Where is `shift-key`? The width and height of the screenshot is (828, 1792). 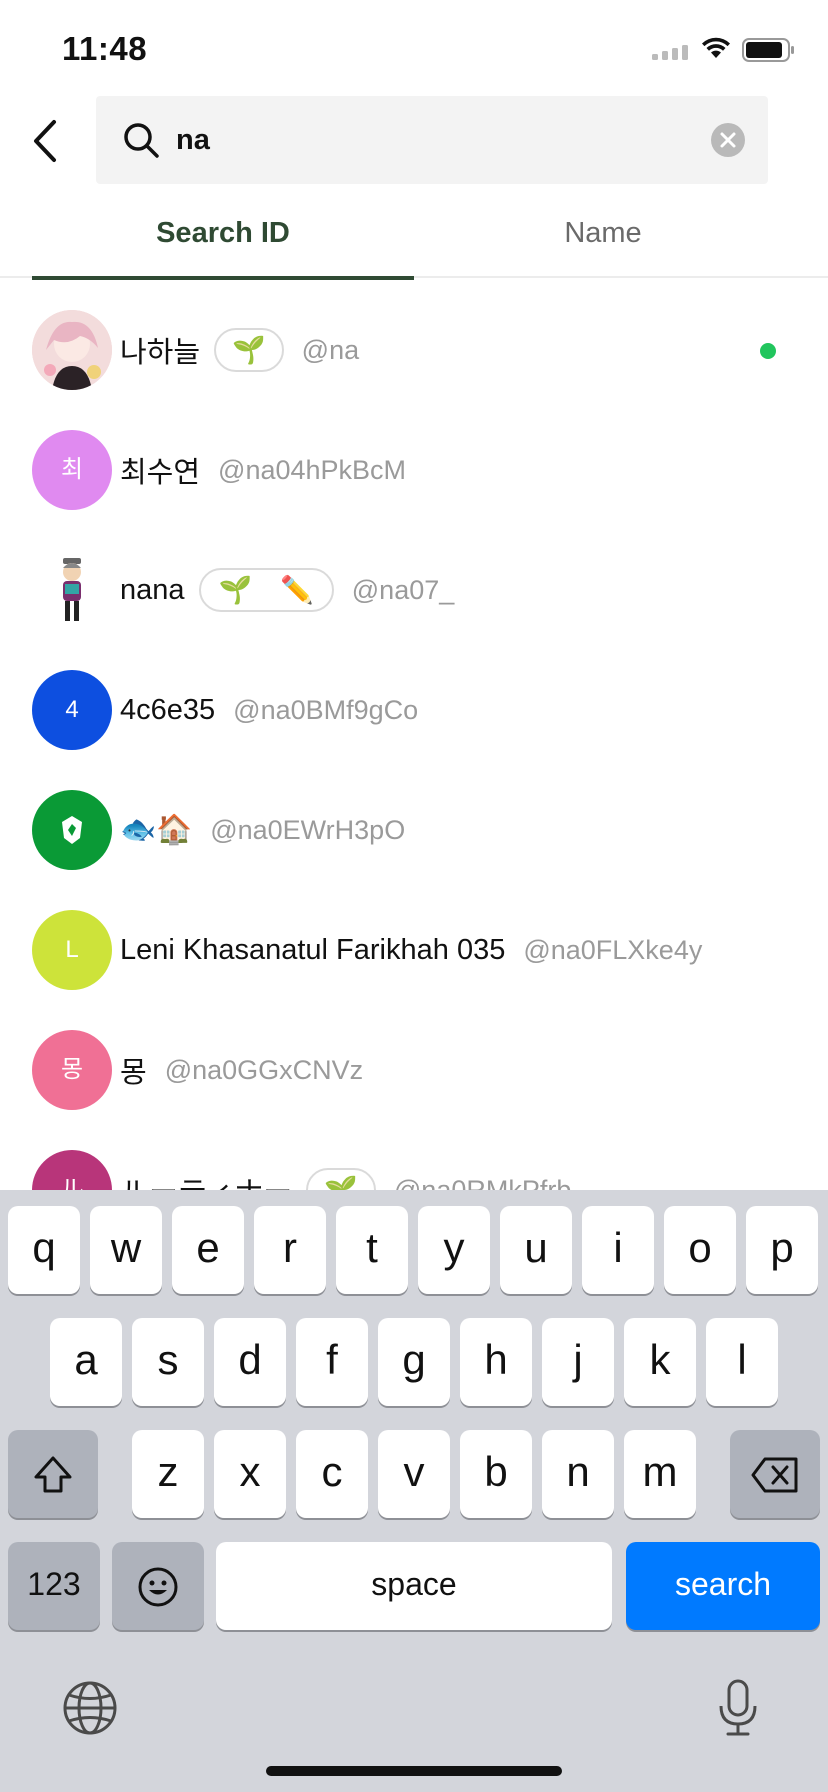
shift-key is located at coordinates (53, 1474).